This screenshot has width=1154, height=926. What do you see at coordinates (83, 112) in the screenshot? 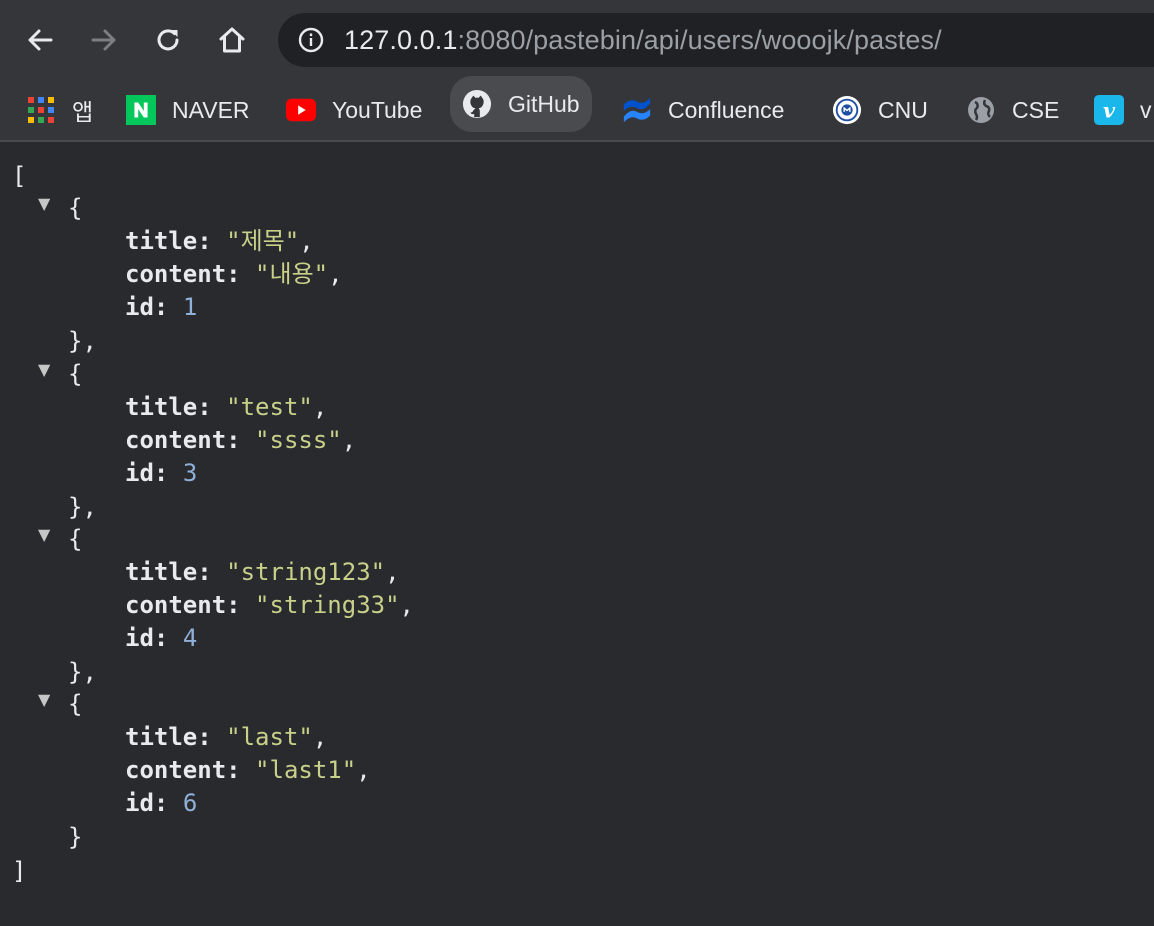
I see `bookmark-label: 앱` at bounding box center [83, 112].